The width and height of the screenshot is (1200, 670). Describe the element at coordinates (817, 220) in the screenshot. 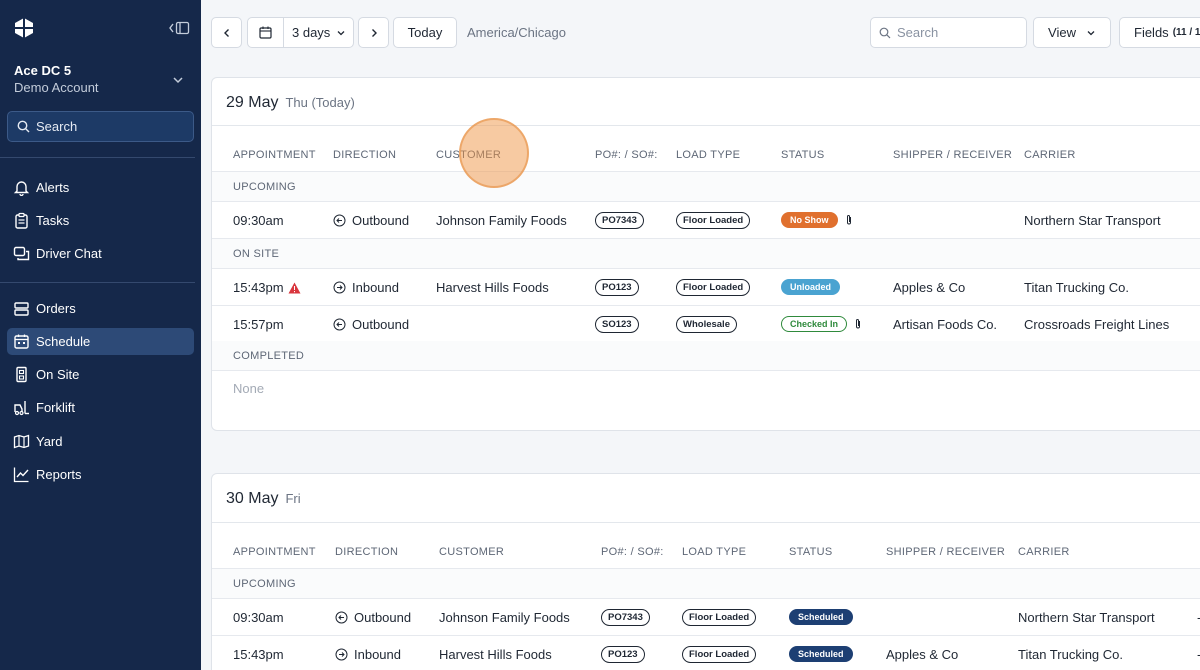

I see `status-cell: No Show` at that location.